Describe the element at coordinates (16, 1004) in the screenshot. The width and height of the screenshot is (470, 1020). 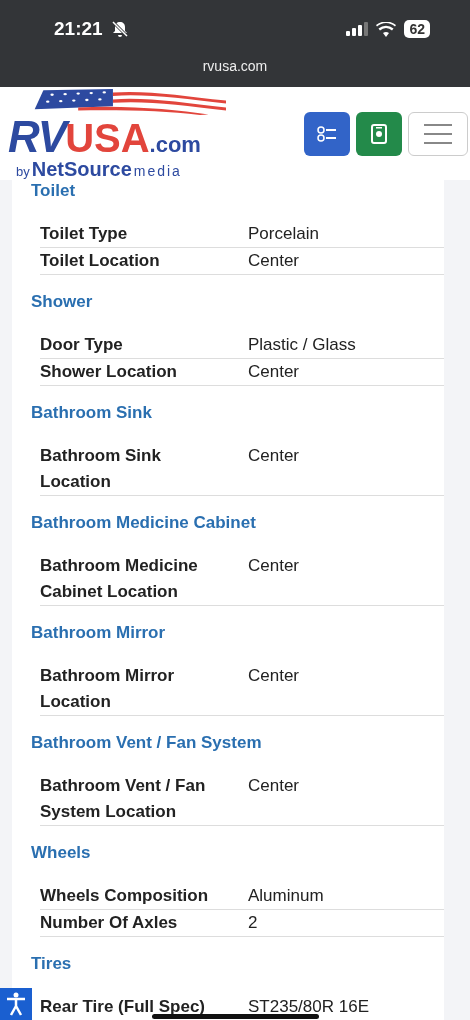
I see `accessibility-button` at that location.